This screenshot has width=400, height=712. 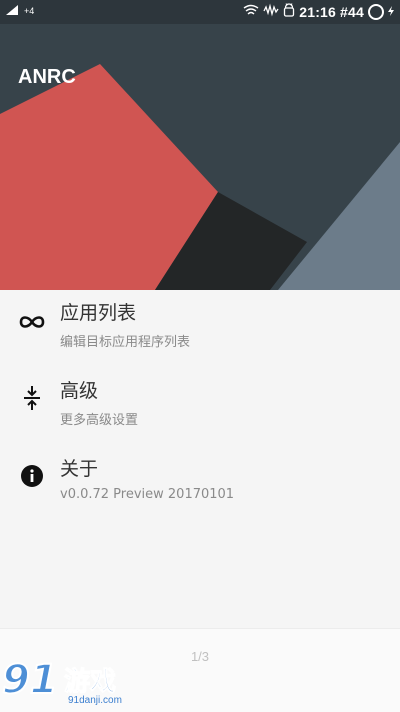 What do you see at coordinates (200, 326) in the screenshot?
I see `menu-item-app-list: 应用列表 编辑目标应用程序列表` at bounding box center [200, 326].